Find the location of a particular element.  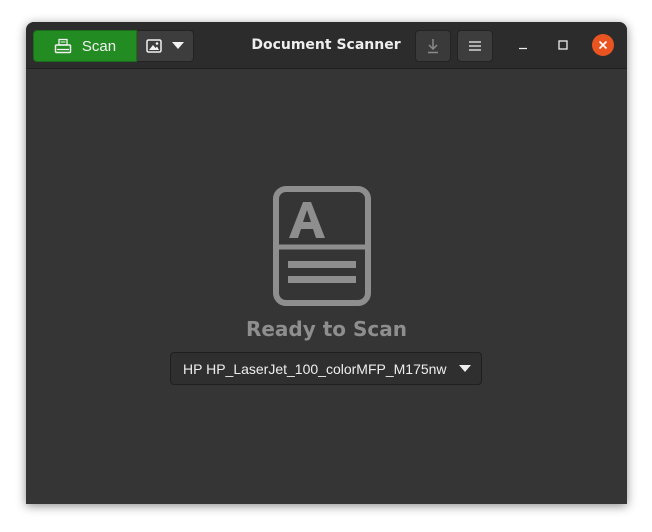

maximize-button is located at coordinates (563, 45).